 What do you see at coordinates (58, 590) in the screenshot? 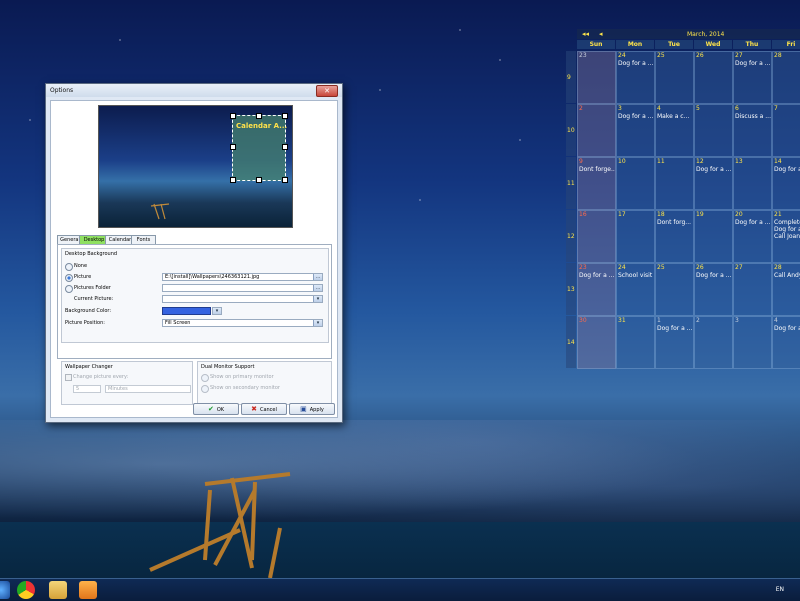
I see `file-explorer-icon` at bounding box center [58, 590].